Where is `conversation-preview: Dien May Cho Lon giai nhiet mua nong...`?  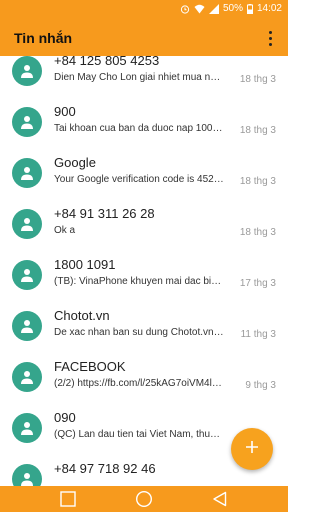
conversation-preview: Dien May Cho Lon giai nhiet mua nong... is located at coordinates (139, 77).